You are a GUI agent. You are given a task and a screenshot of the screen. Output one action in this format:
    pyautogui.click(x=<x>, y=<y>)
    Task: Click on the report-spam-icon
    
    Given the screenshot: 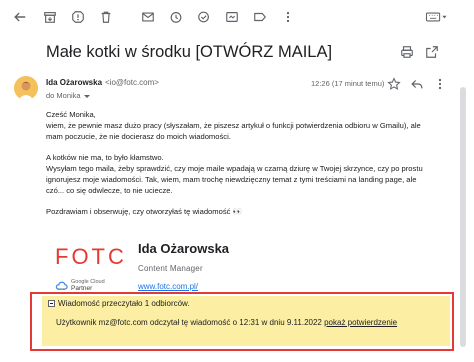 What is the action you would take?
    pyautogui.click(x=78, y=17)
    